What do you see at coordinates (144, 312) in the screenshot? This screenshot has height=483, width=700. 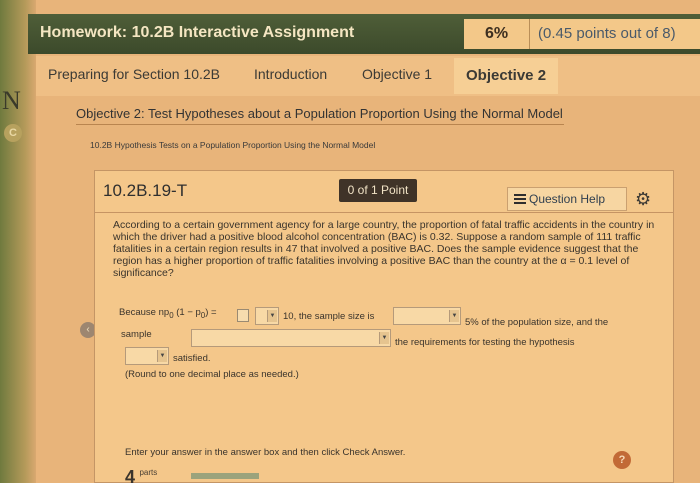 I see `because-text: Because np` at bounding box center [144, 312].